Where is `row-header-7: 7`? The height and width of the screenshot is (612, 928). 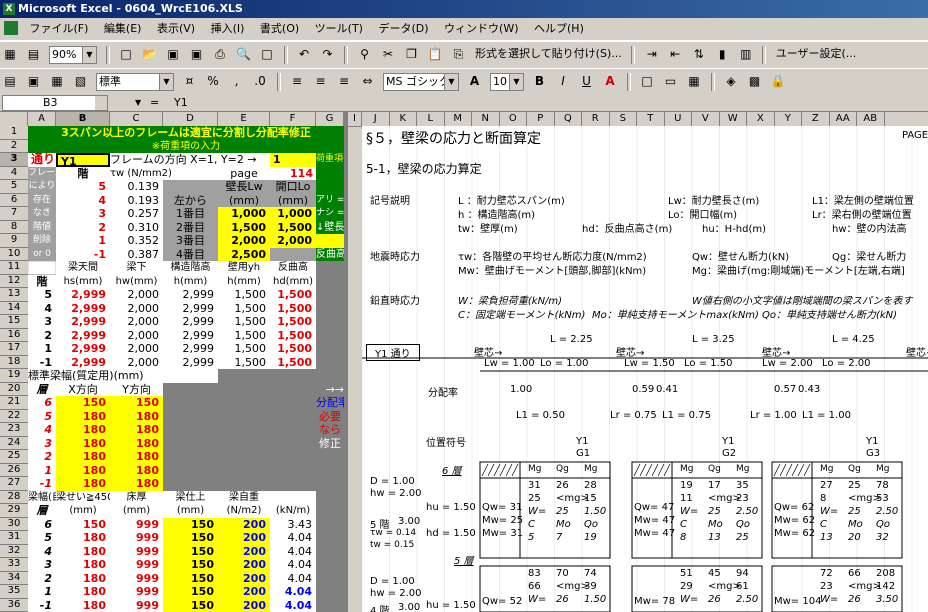
row-header-7: 7 is located at coordinates (14, 214).